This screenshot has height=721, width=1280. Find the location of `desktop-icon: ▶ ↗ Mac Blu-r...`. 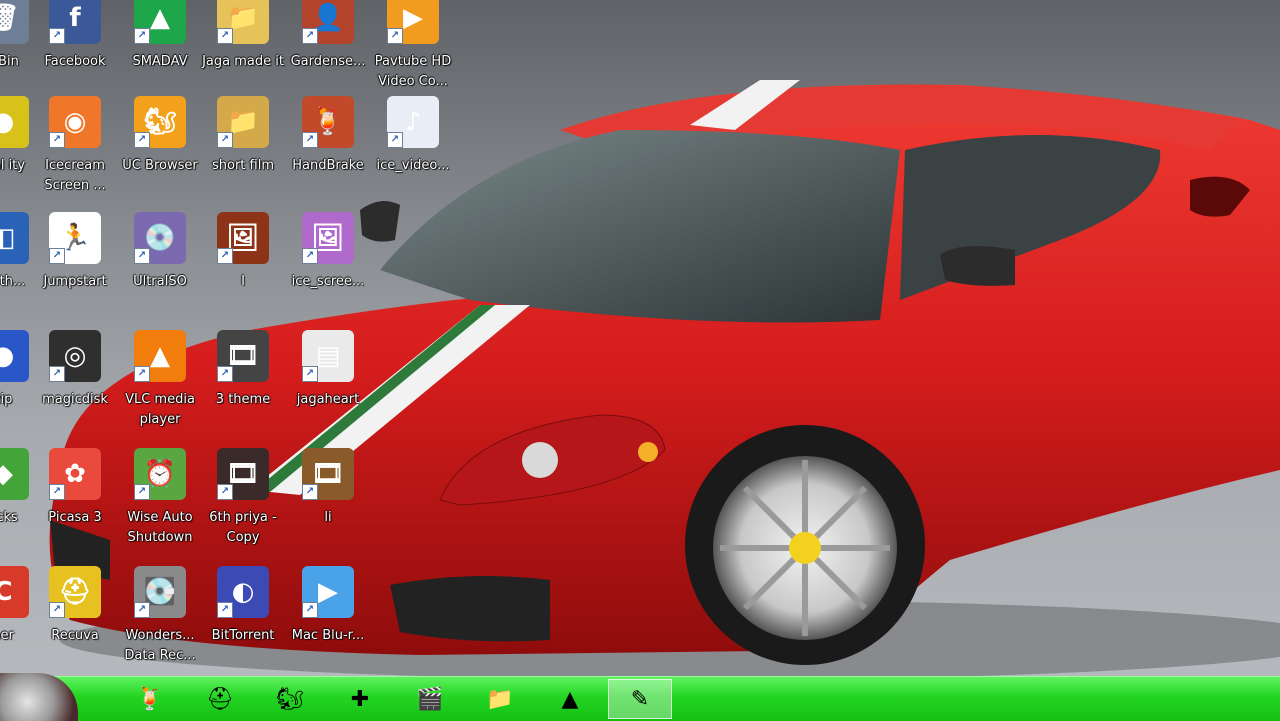

desktop-icon: ▶ ↗ Mac Blu-r... is located at coordinates (328, 616).